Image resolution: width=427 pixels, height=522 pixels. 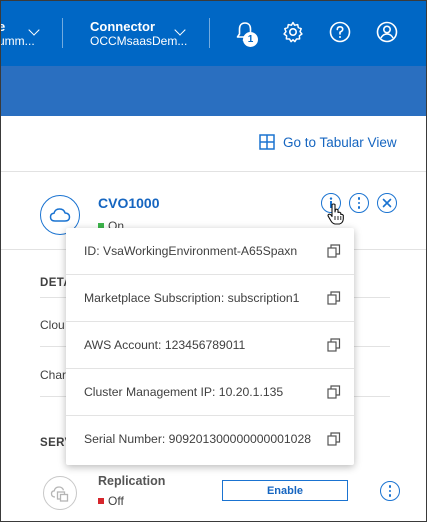 I want to click on more-options-button, so click(x=359, y=203).